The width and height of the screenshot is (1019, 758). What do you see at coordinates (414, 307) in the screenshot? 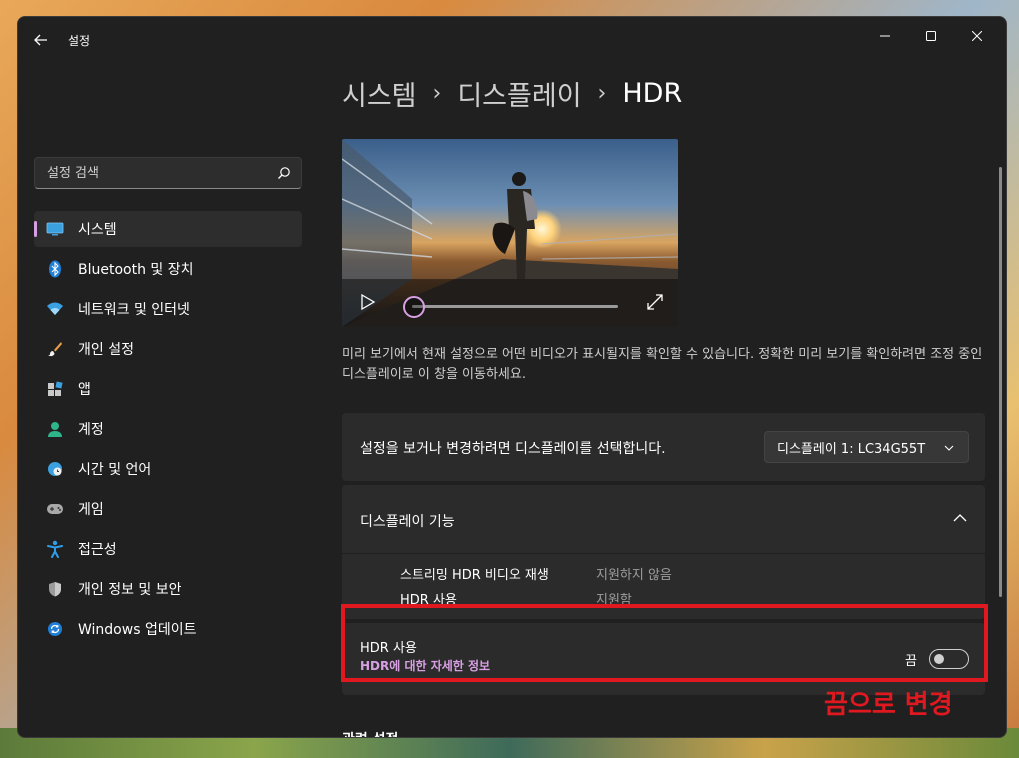
I see `seek-thumb` at bounding box center [414, 307].